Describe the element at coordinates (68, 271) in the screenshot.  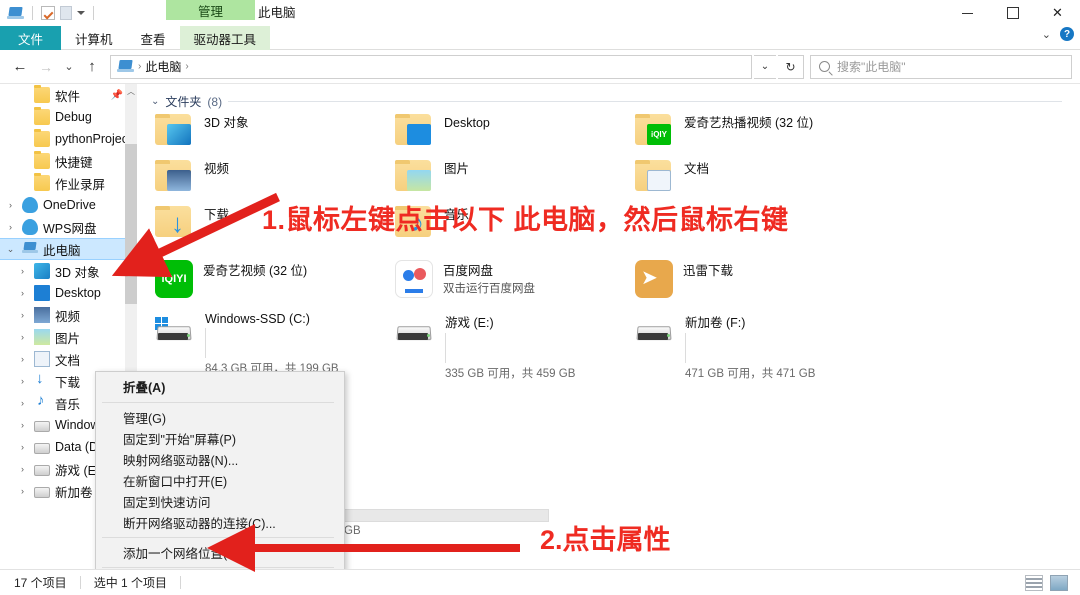
I see `tree-item-8: › 3D 对象` at that location.